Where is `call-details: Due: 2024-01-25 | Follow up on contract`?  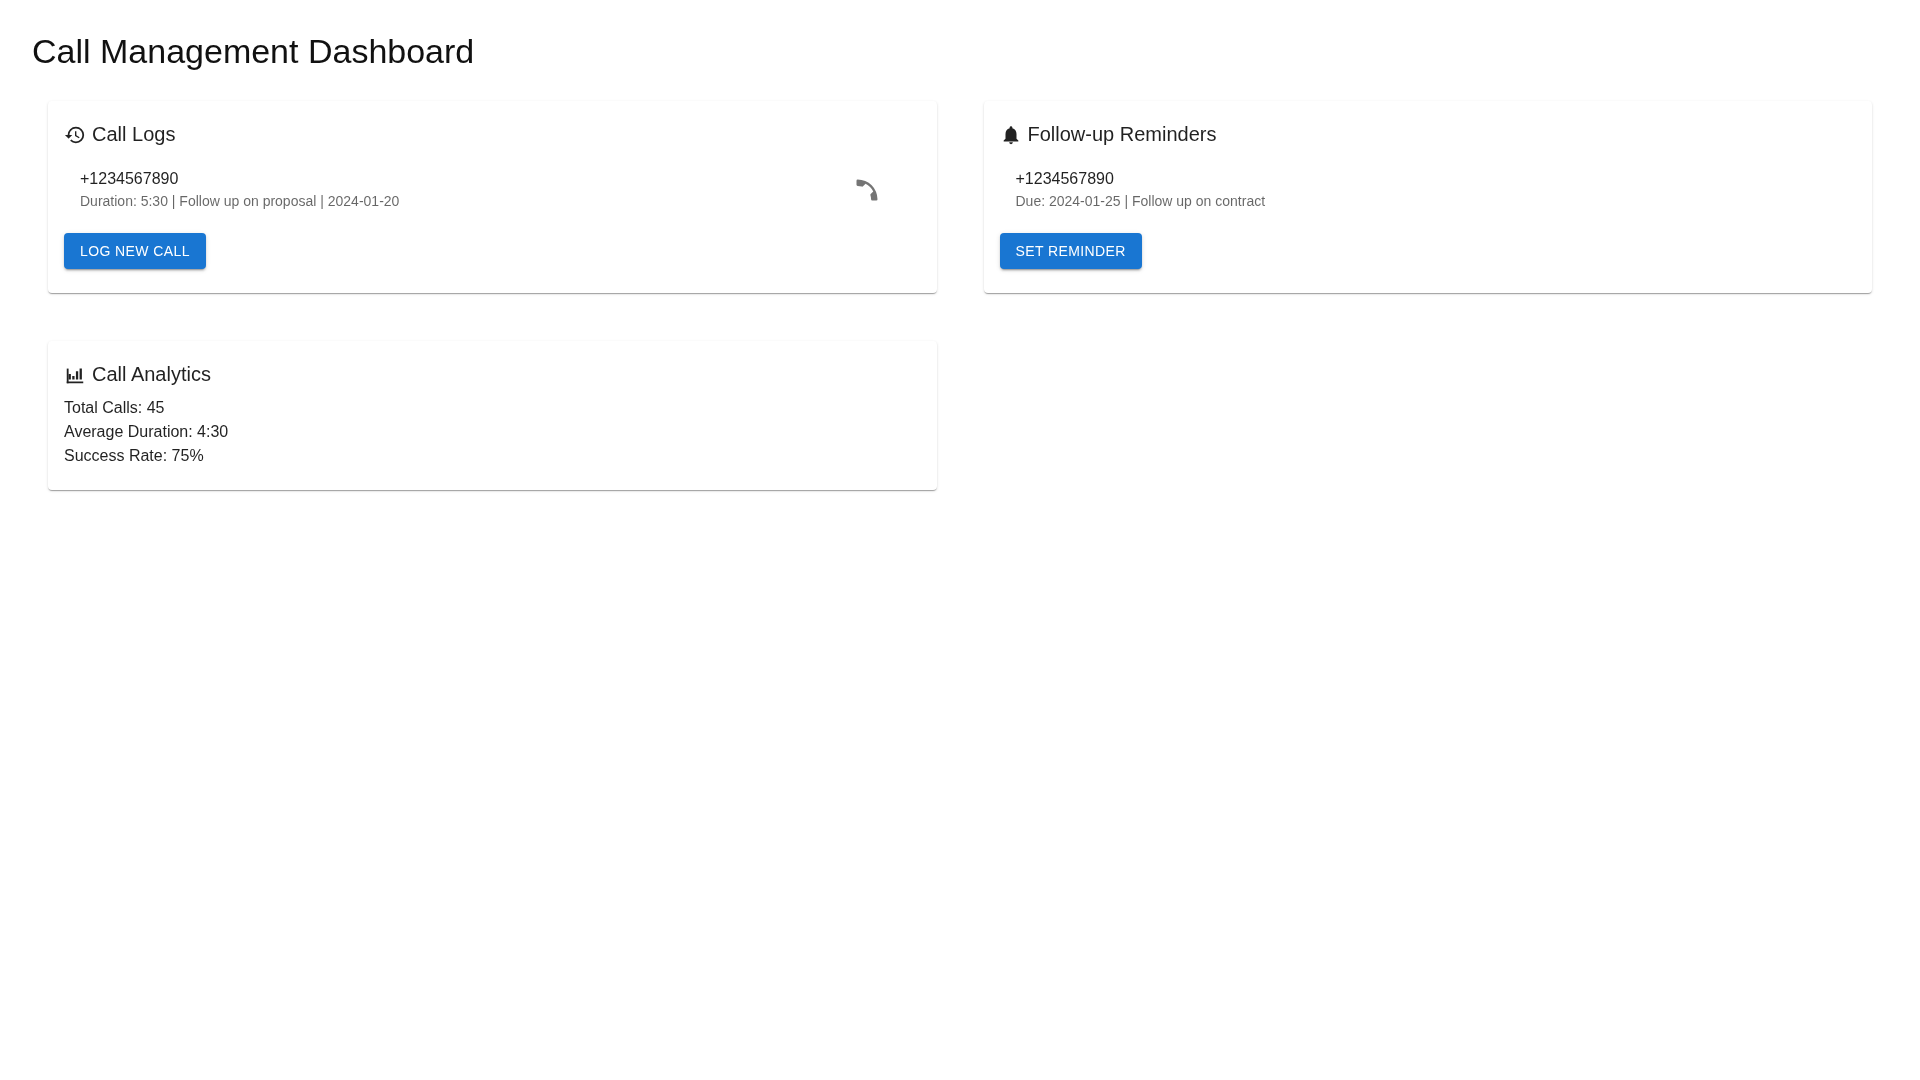 call-details: Due: 2024-01-25 | Follow up on contract is located at coordinates (1140, 201).